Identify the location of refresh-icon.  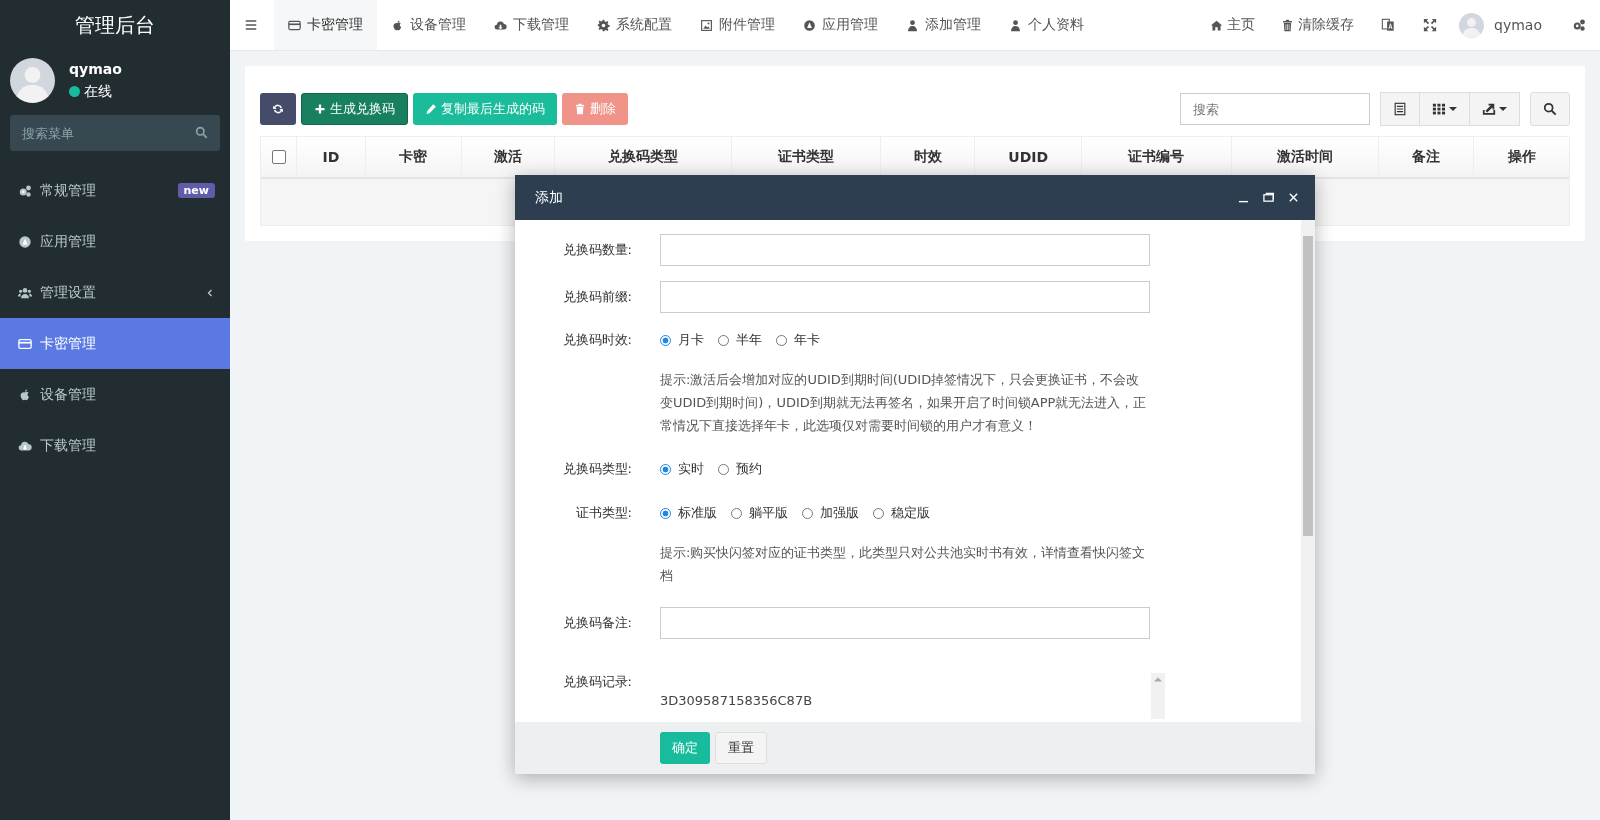
(278, 109).